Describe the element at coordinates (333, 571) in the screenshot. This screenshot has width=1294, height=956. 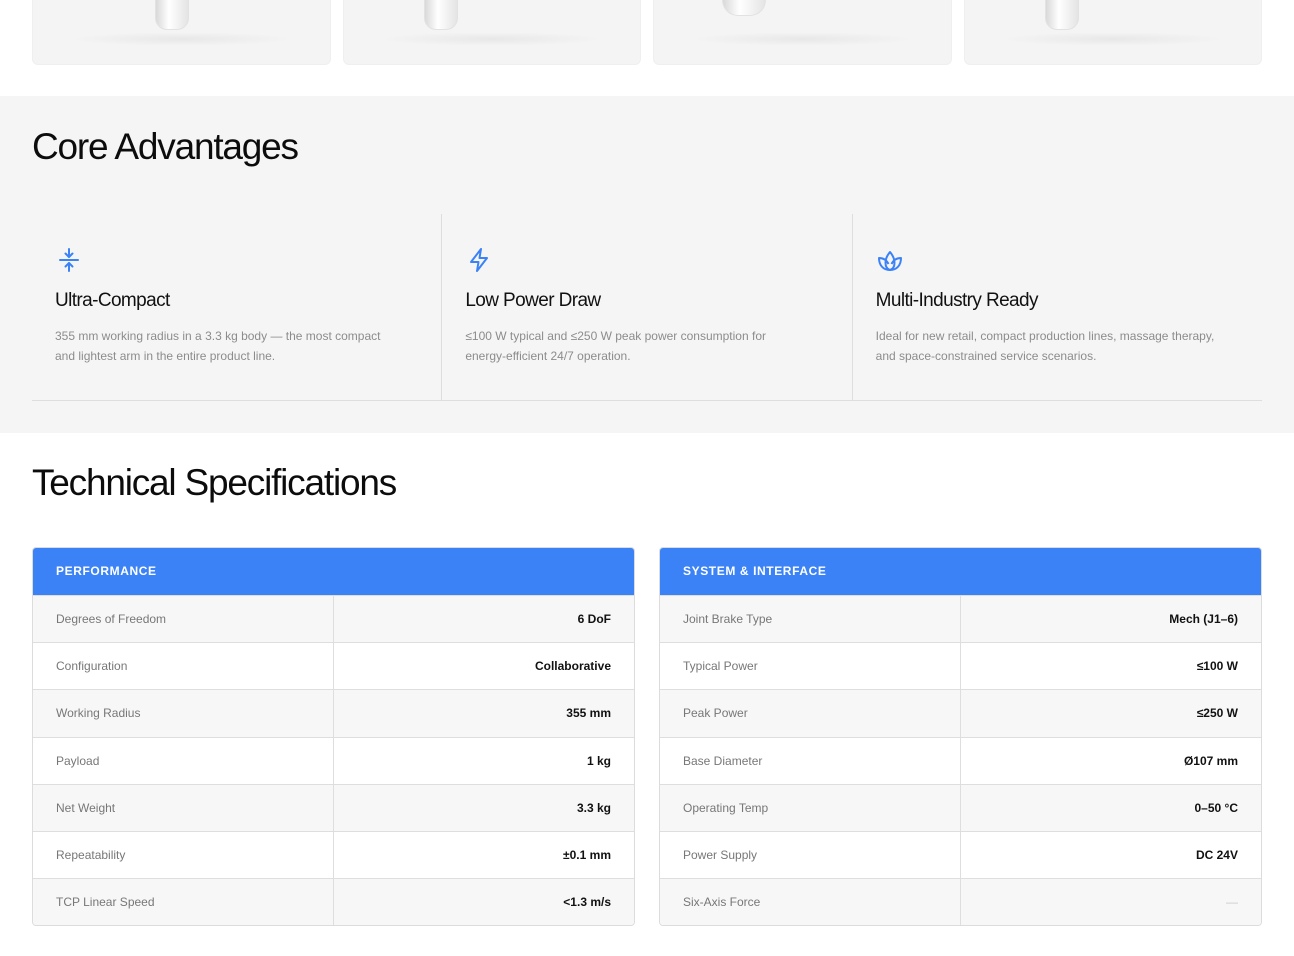
I see `table-header: PERFORMANCE` at that location.